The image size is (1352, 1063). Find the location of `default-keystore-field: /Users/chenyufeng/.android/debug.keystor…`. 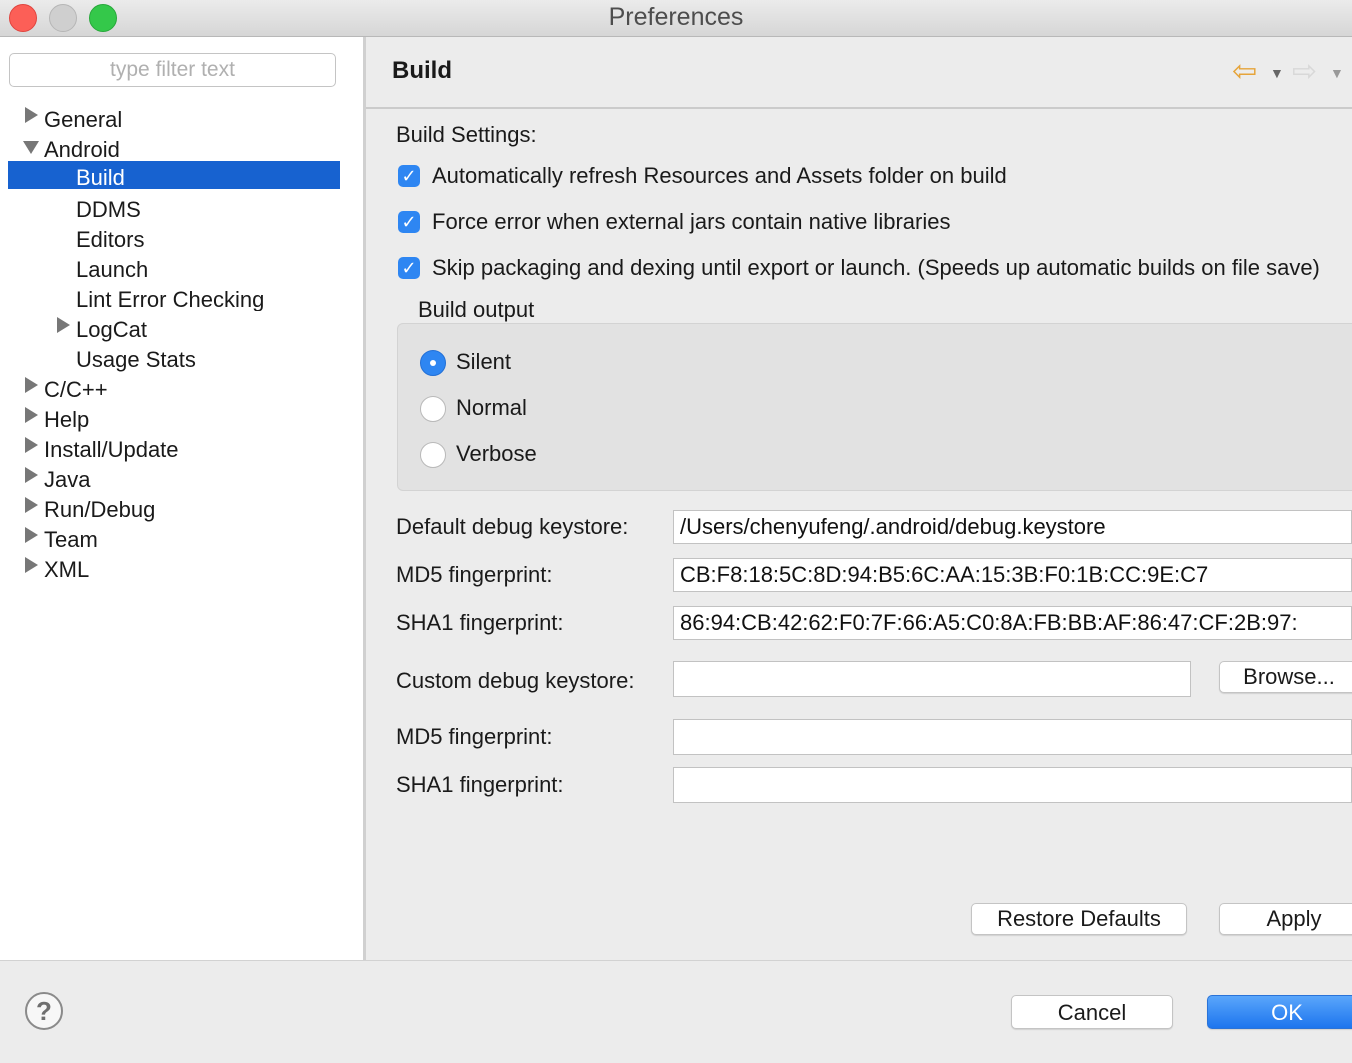

default-keystore-field: /Users/chenyufeng/.android/debug.keystor… is located at coordinates (1012, 527).